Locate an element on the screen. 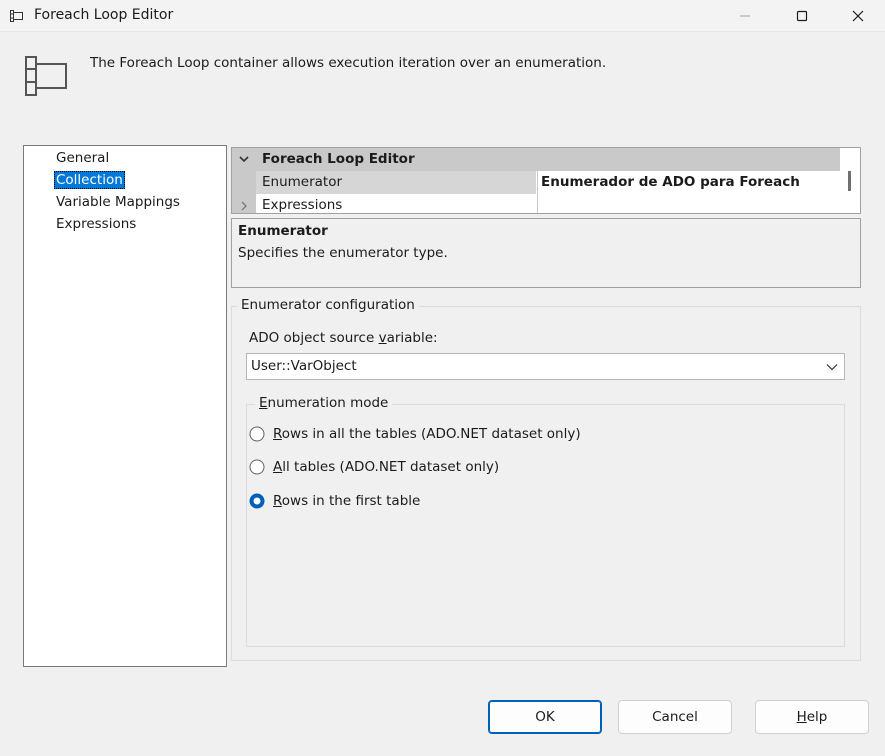 The width and height of the screenshot is (885, 756). maximize-icon is located at coordinates (802, 16).